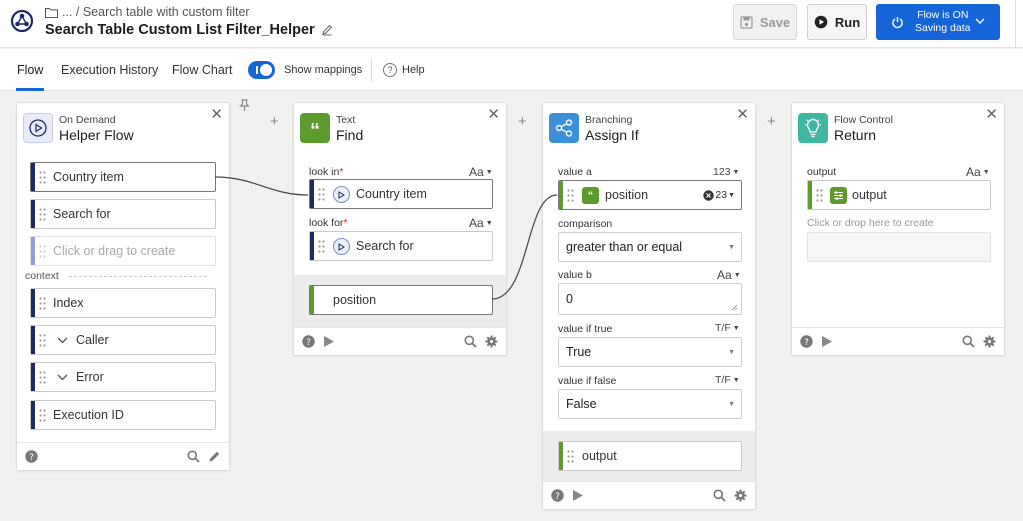  What do you see at coordinates (863, 120) in the screenshot?
I see `card-category: Flow Control` at bounding box center [863, 120].